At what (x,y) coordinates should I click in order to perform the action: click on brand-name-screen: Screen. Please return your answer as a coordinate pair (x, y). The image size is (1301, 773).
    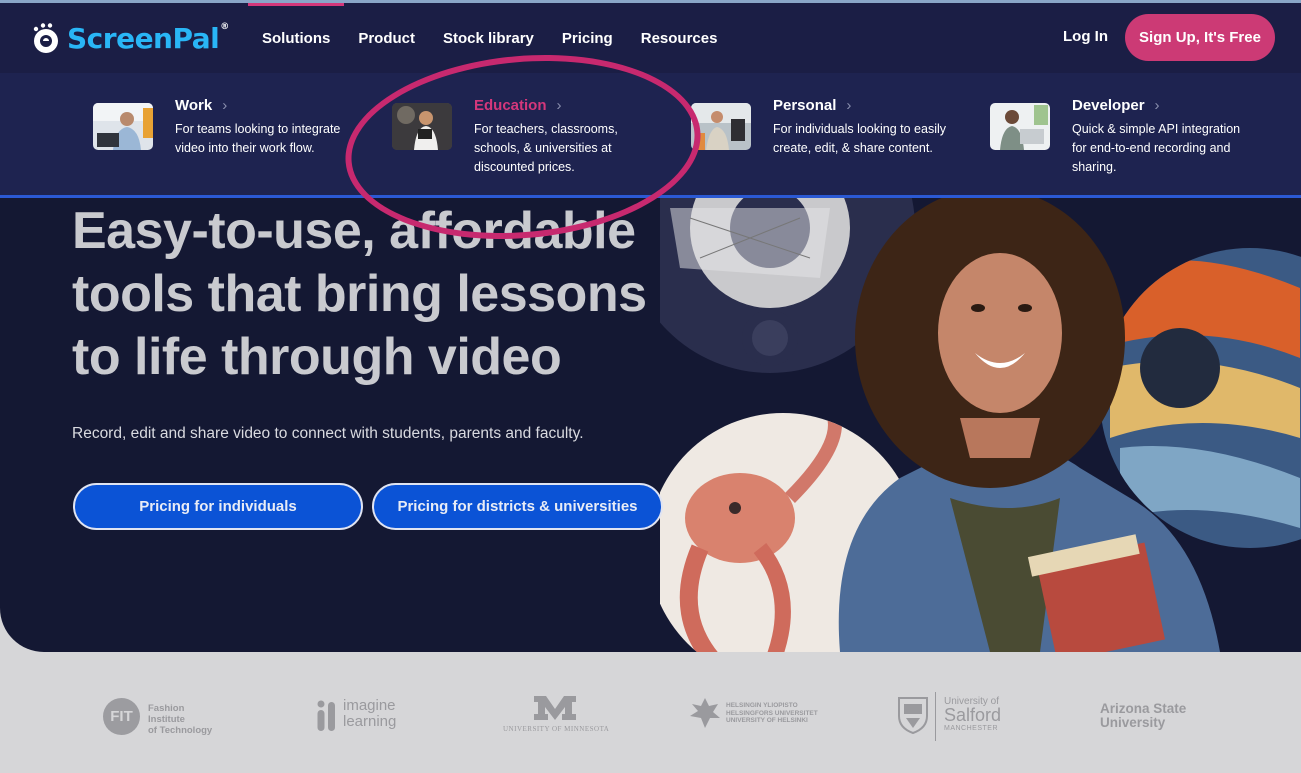
    Looking at the image, I should click on (120, 38).